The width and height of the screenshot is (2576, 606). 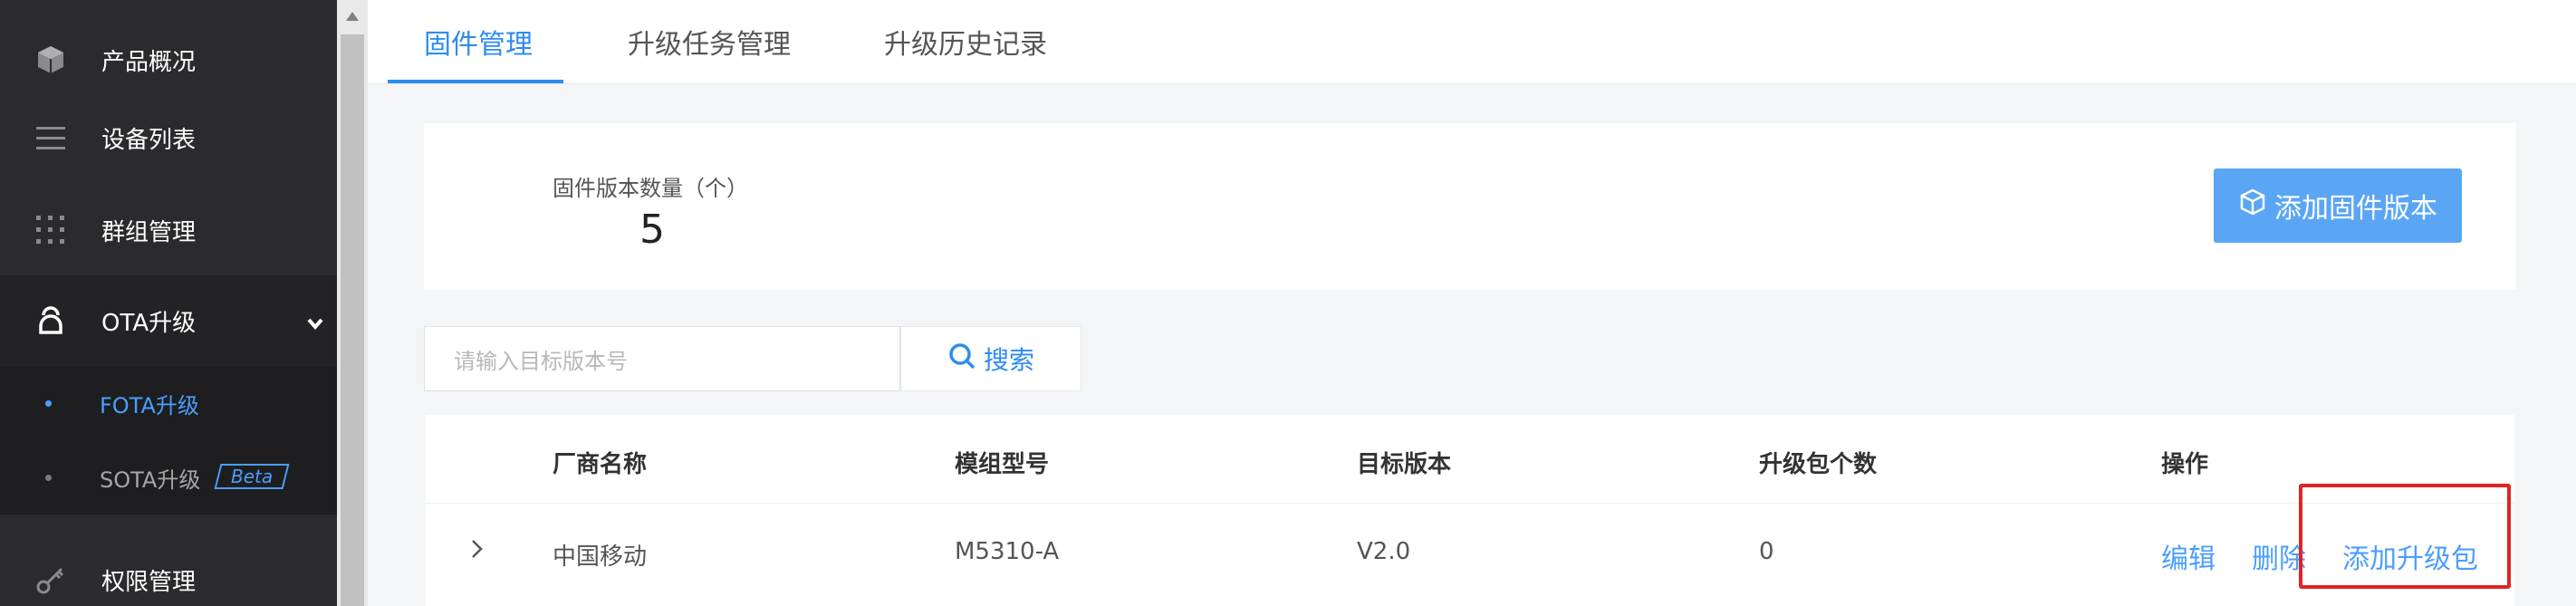 I want to click on cell-package-count: 0, so click(x=1766, y=551).